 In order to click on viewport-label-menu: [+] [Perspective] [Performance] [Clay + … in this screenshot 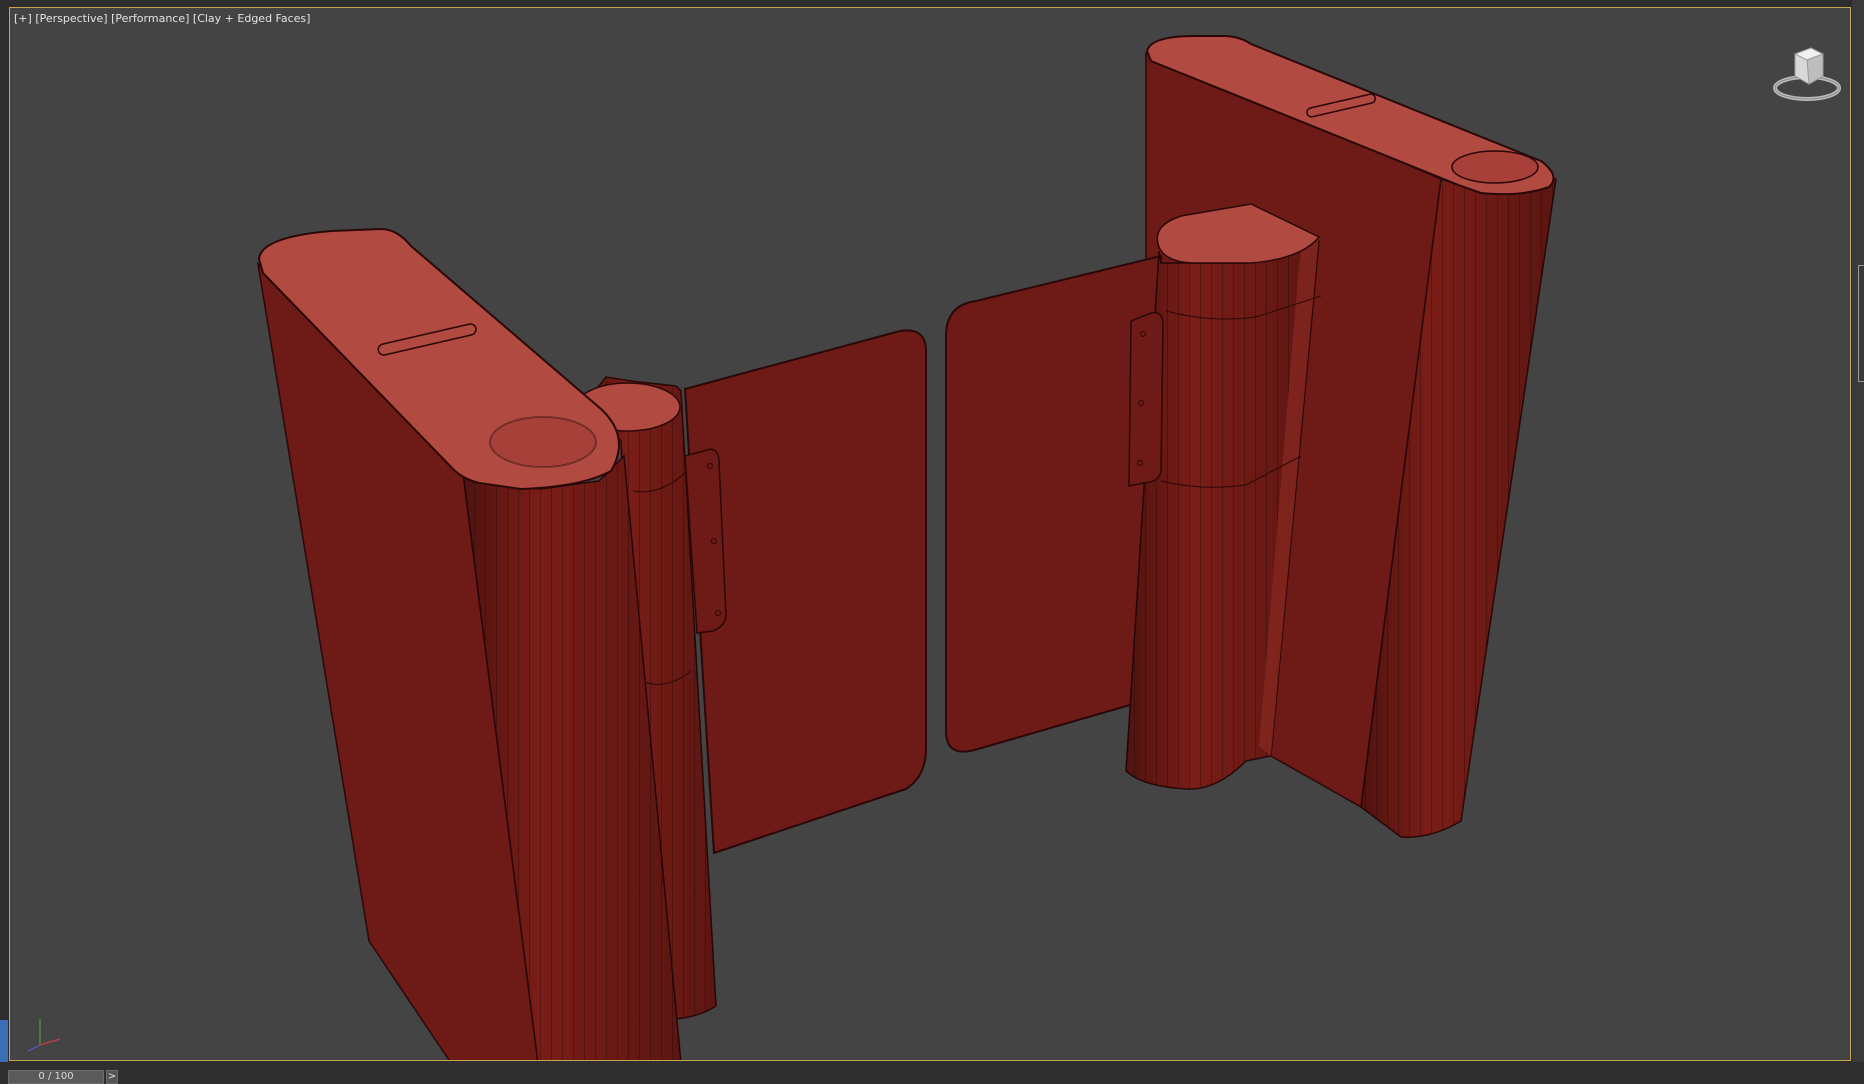, I will do `click(162, 18)`.